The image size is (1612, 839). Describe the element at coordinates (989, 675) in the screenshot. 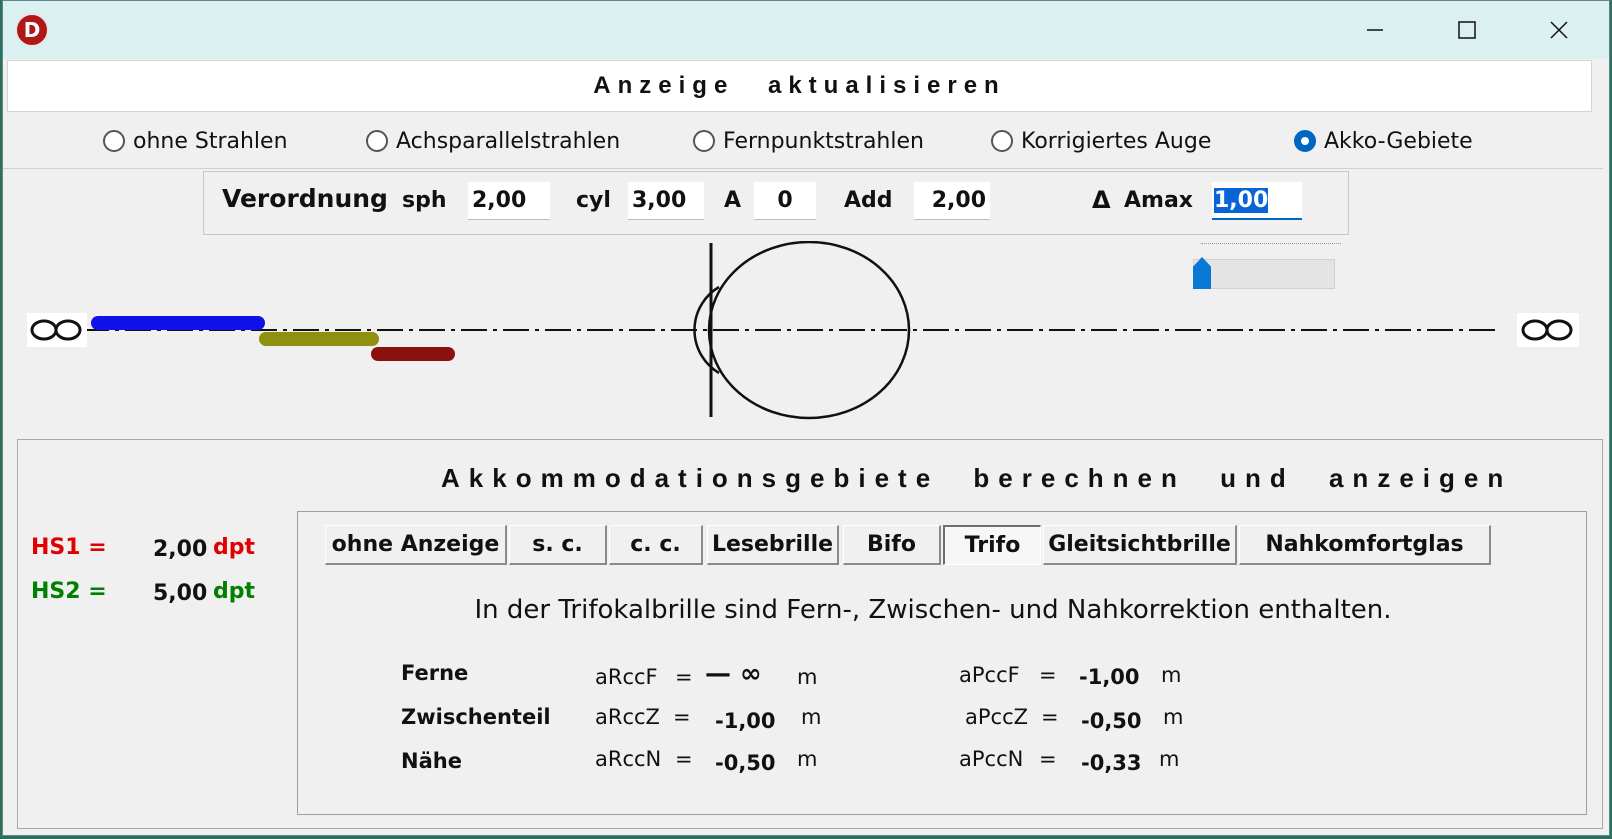

I see `far-p-name: aPccF` at that location.